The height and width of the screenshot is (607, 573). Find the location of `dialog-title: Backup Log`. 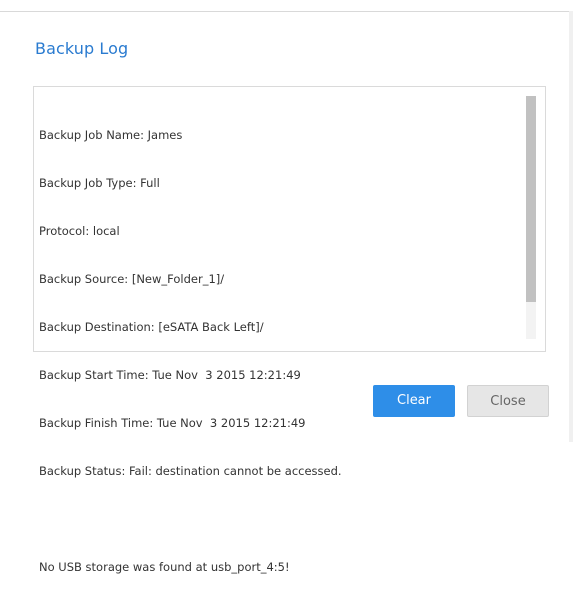

dialog-title: Backup Log is located at coordinates (82, 48).